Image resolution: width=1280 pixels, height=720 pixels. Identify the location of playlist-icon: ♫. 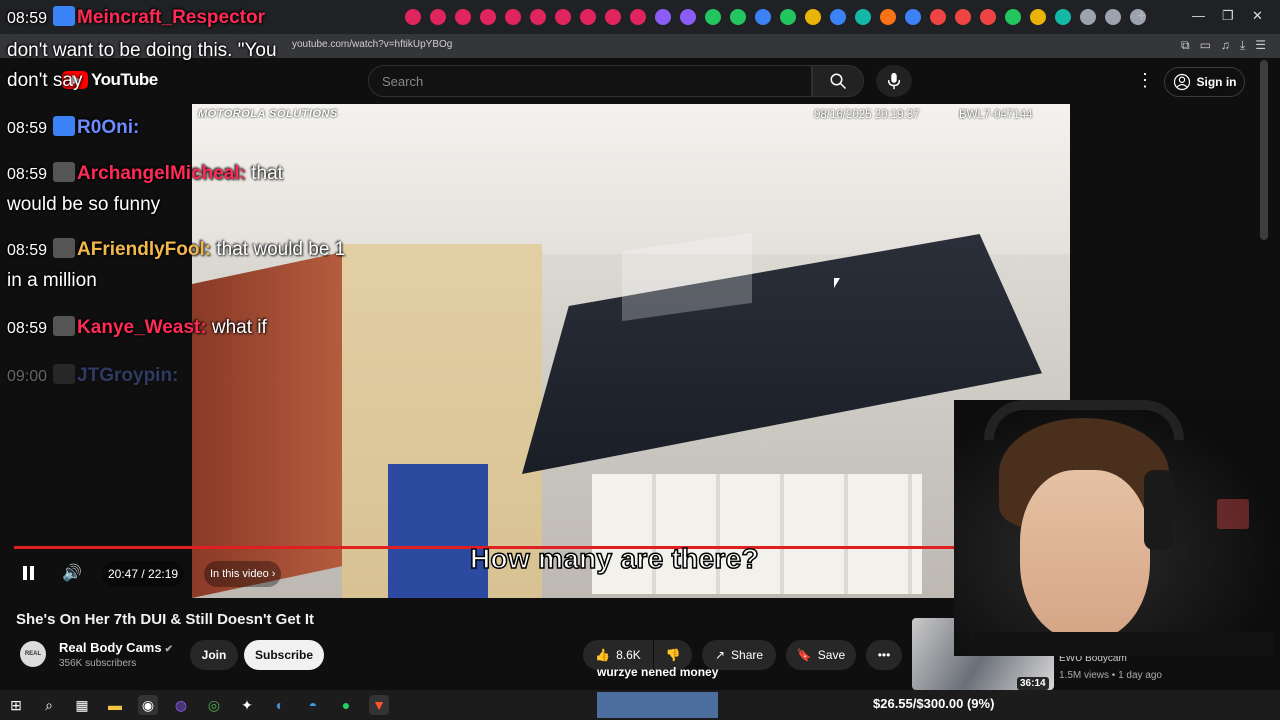
(1225, 45).